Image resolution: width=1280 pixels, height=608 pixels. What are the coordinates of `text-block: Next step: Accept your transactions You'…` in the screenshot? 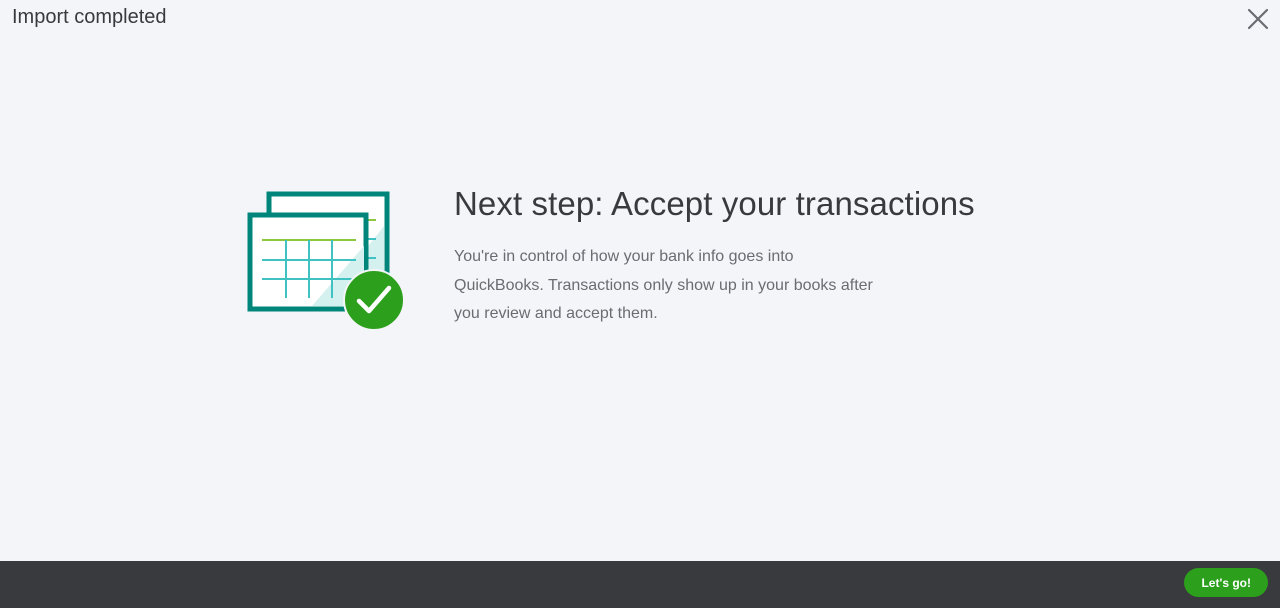 It's located at (734, 256).